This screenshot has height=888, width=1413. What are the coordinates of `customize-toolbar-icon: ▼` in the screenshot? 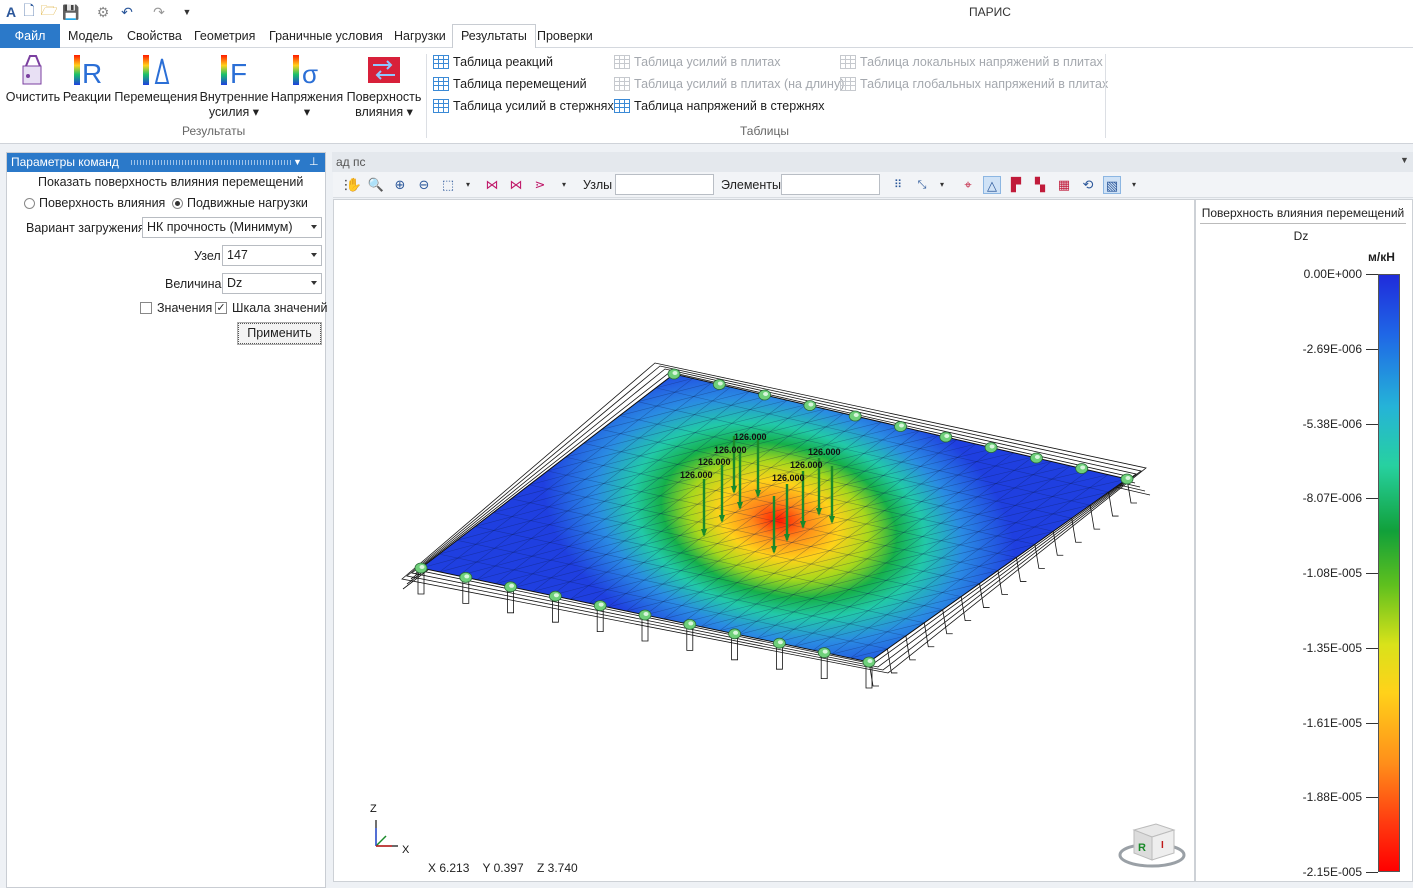 It's located at (187, 12).